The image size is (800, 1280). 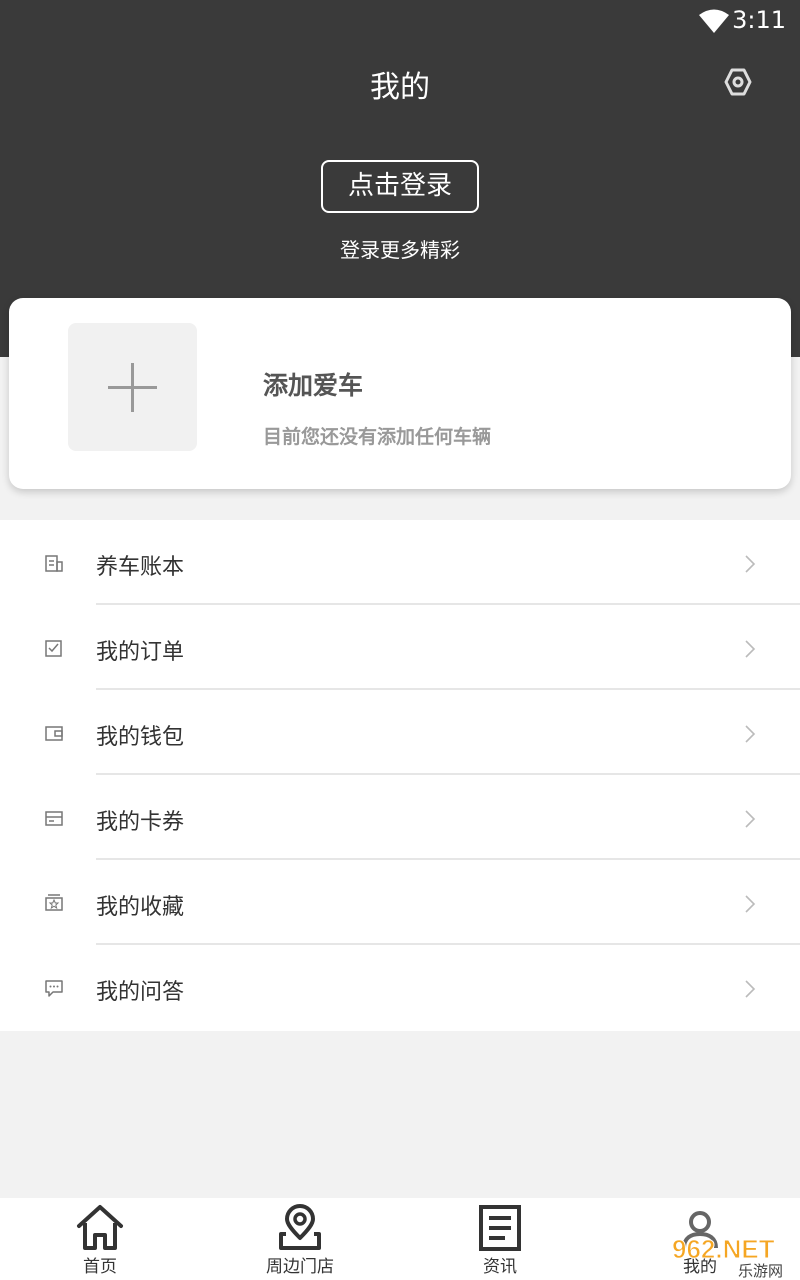 What do you see at coordinates (400, 647) in the screenshot?
I see `menu-item-my-orders: 我的订单` at bounding box center [400, 647].